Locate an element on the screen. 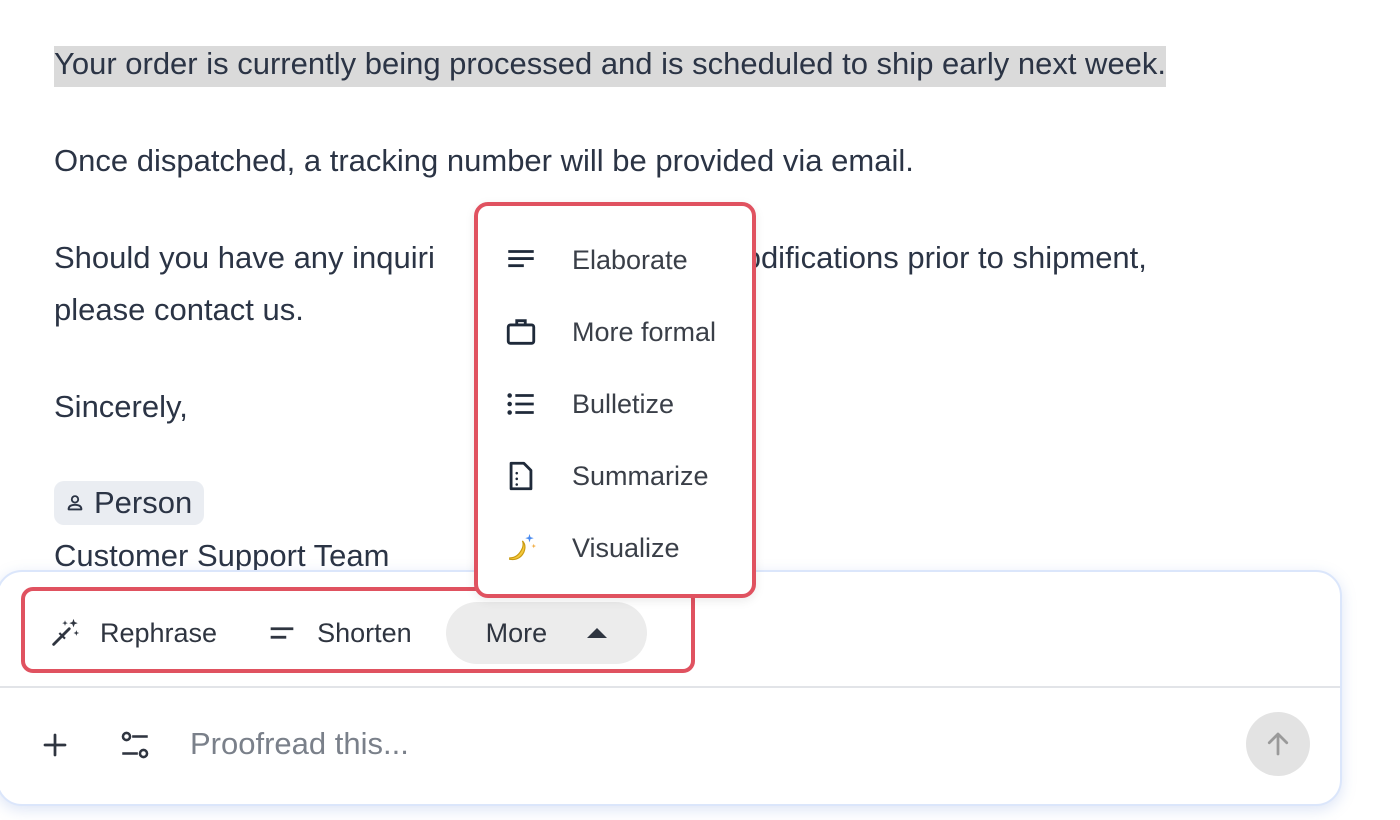 This screenshot has height=820, width=1400. inquiries-text-line2: please contact us. is located at coordinates (179, 309).